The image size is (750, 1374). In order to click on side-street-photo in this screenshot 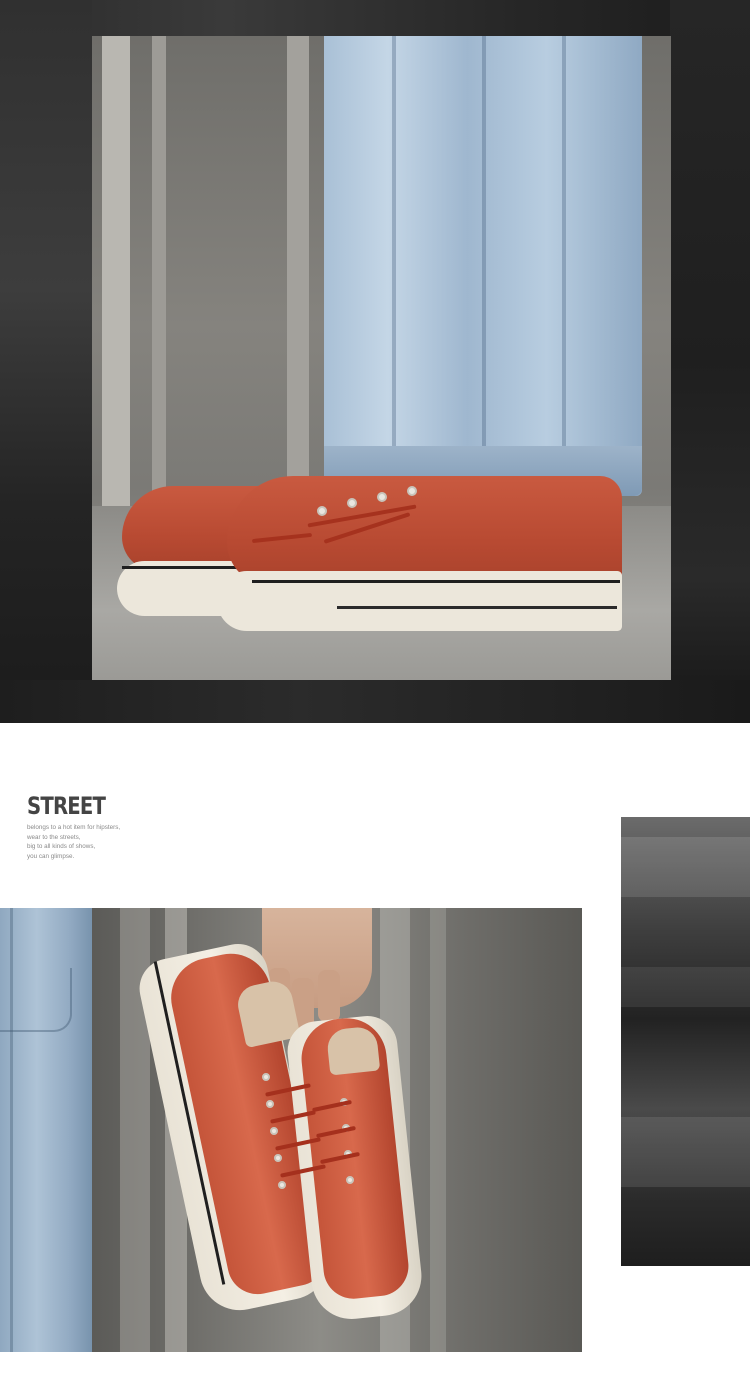, I will do `click(685, 1041)`.